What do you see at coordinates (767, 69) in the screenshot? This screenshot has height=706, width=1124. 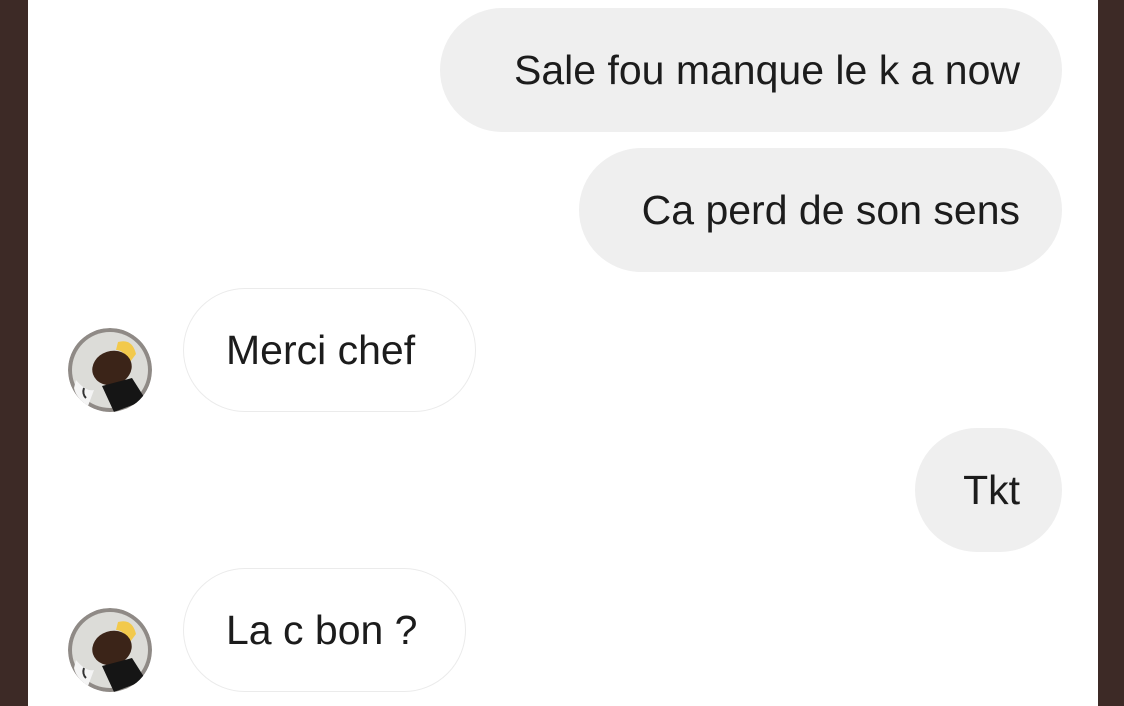 I see `message-text: Sale fou manque le k a now` at bounding box center [767, 69].